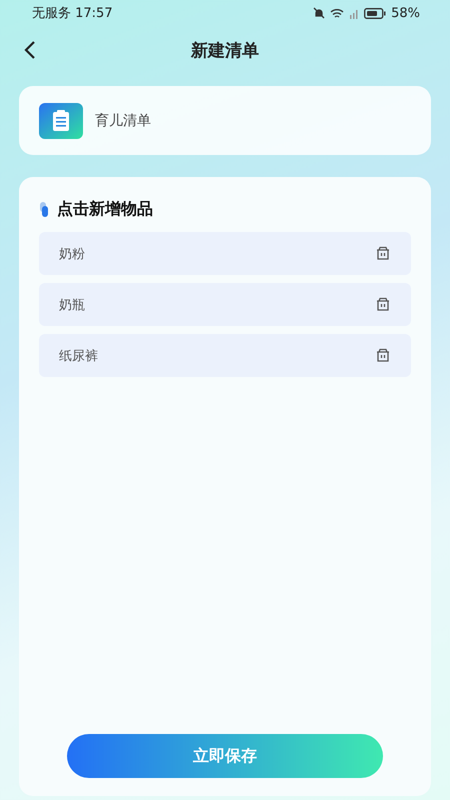 The image size is (450, 800). What do you see at coordinates (30, 50) in the screenshot?
I see `back-icon` at bounding box center [30, 50].